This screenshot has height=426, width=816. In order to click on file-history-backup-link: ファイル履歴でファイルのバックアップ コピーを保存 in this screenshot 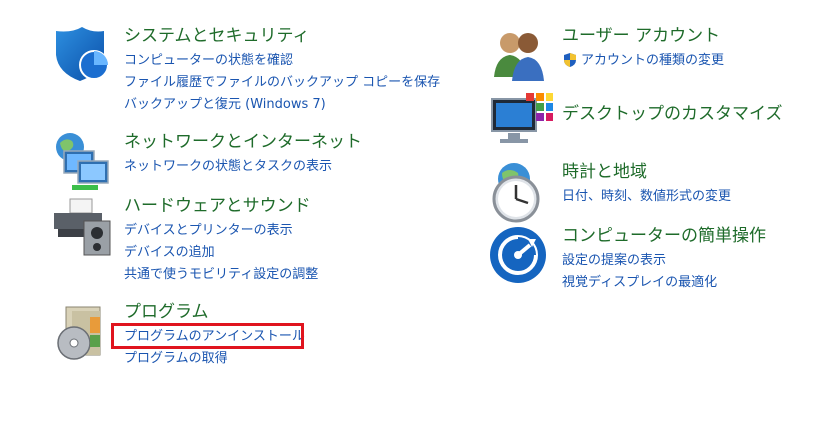, I will do `click(282, 82)`.